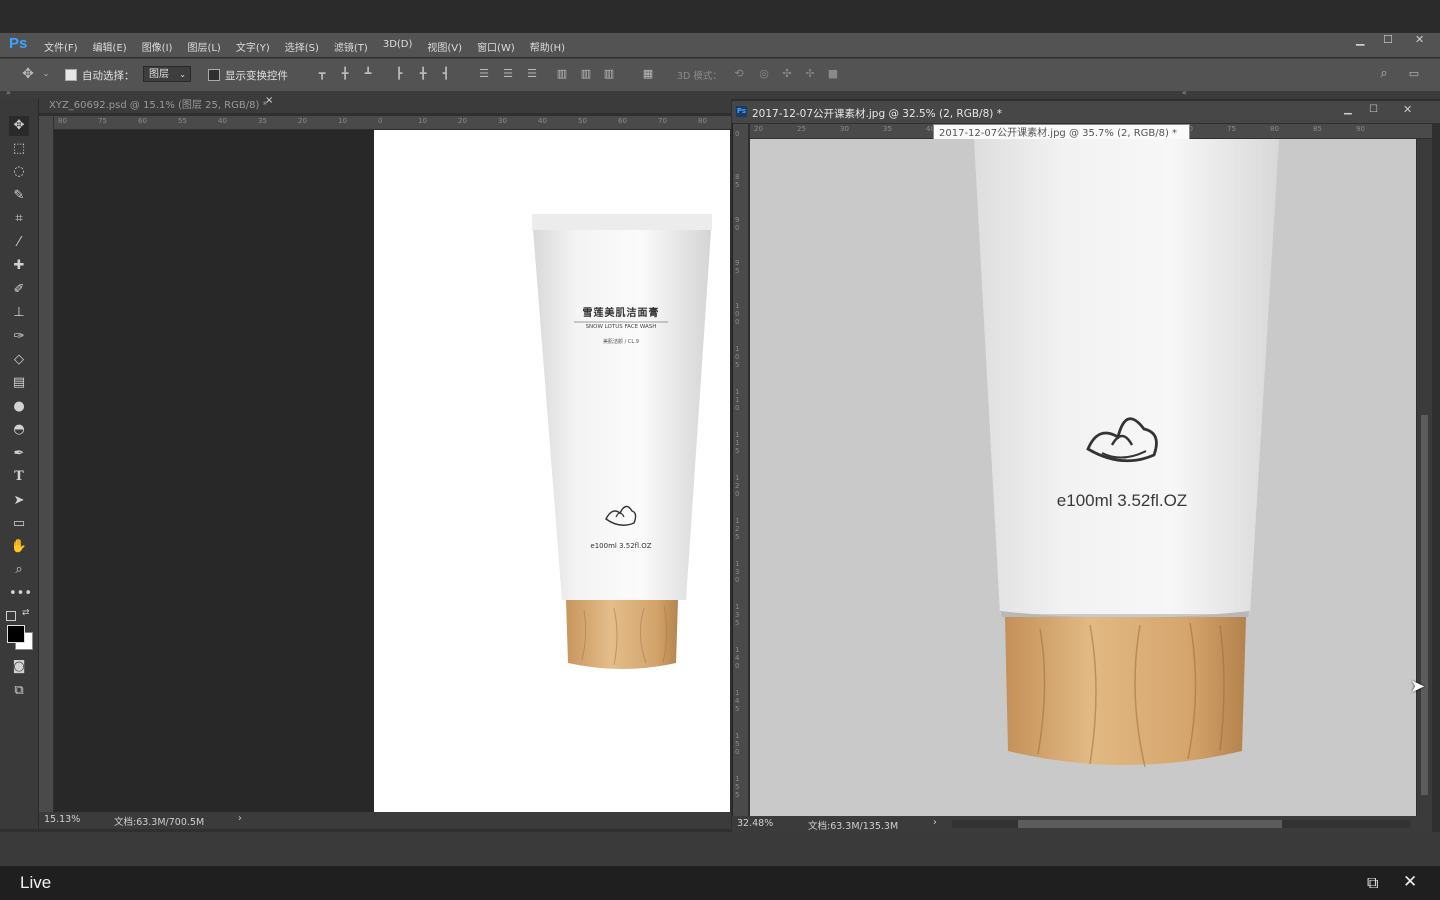 The width and height of the screenshot is (1440, 900). Describe the element at coordinates (1419, 39) in the screenshot. I see `close-icon: ✕` at that location.